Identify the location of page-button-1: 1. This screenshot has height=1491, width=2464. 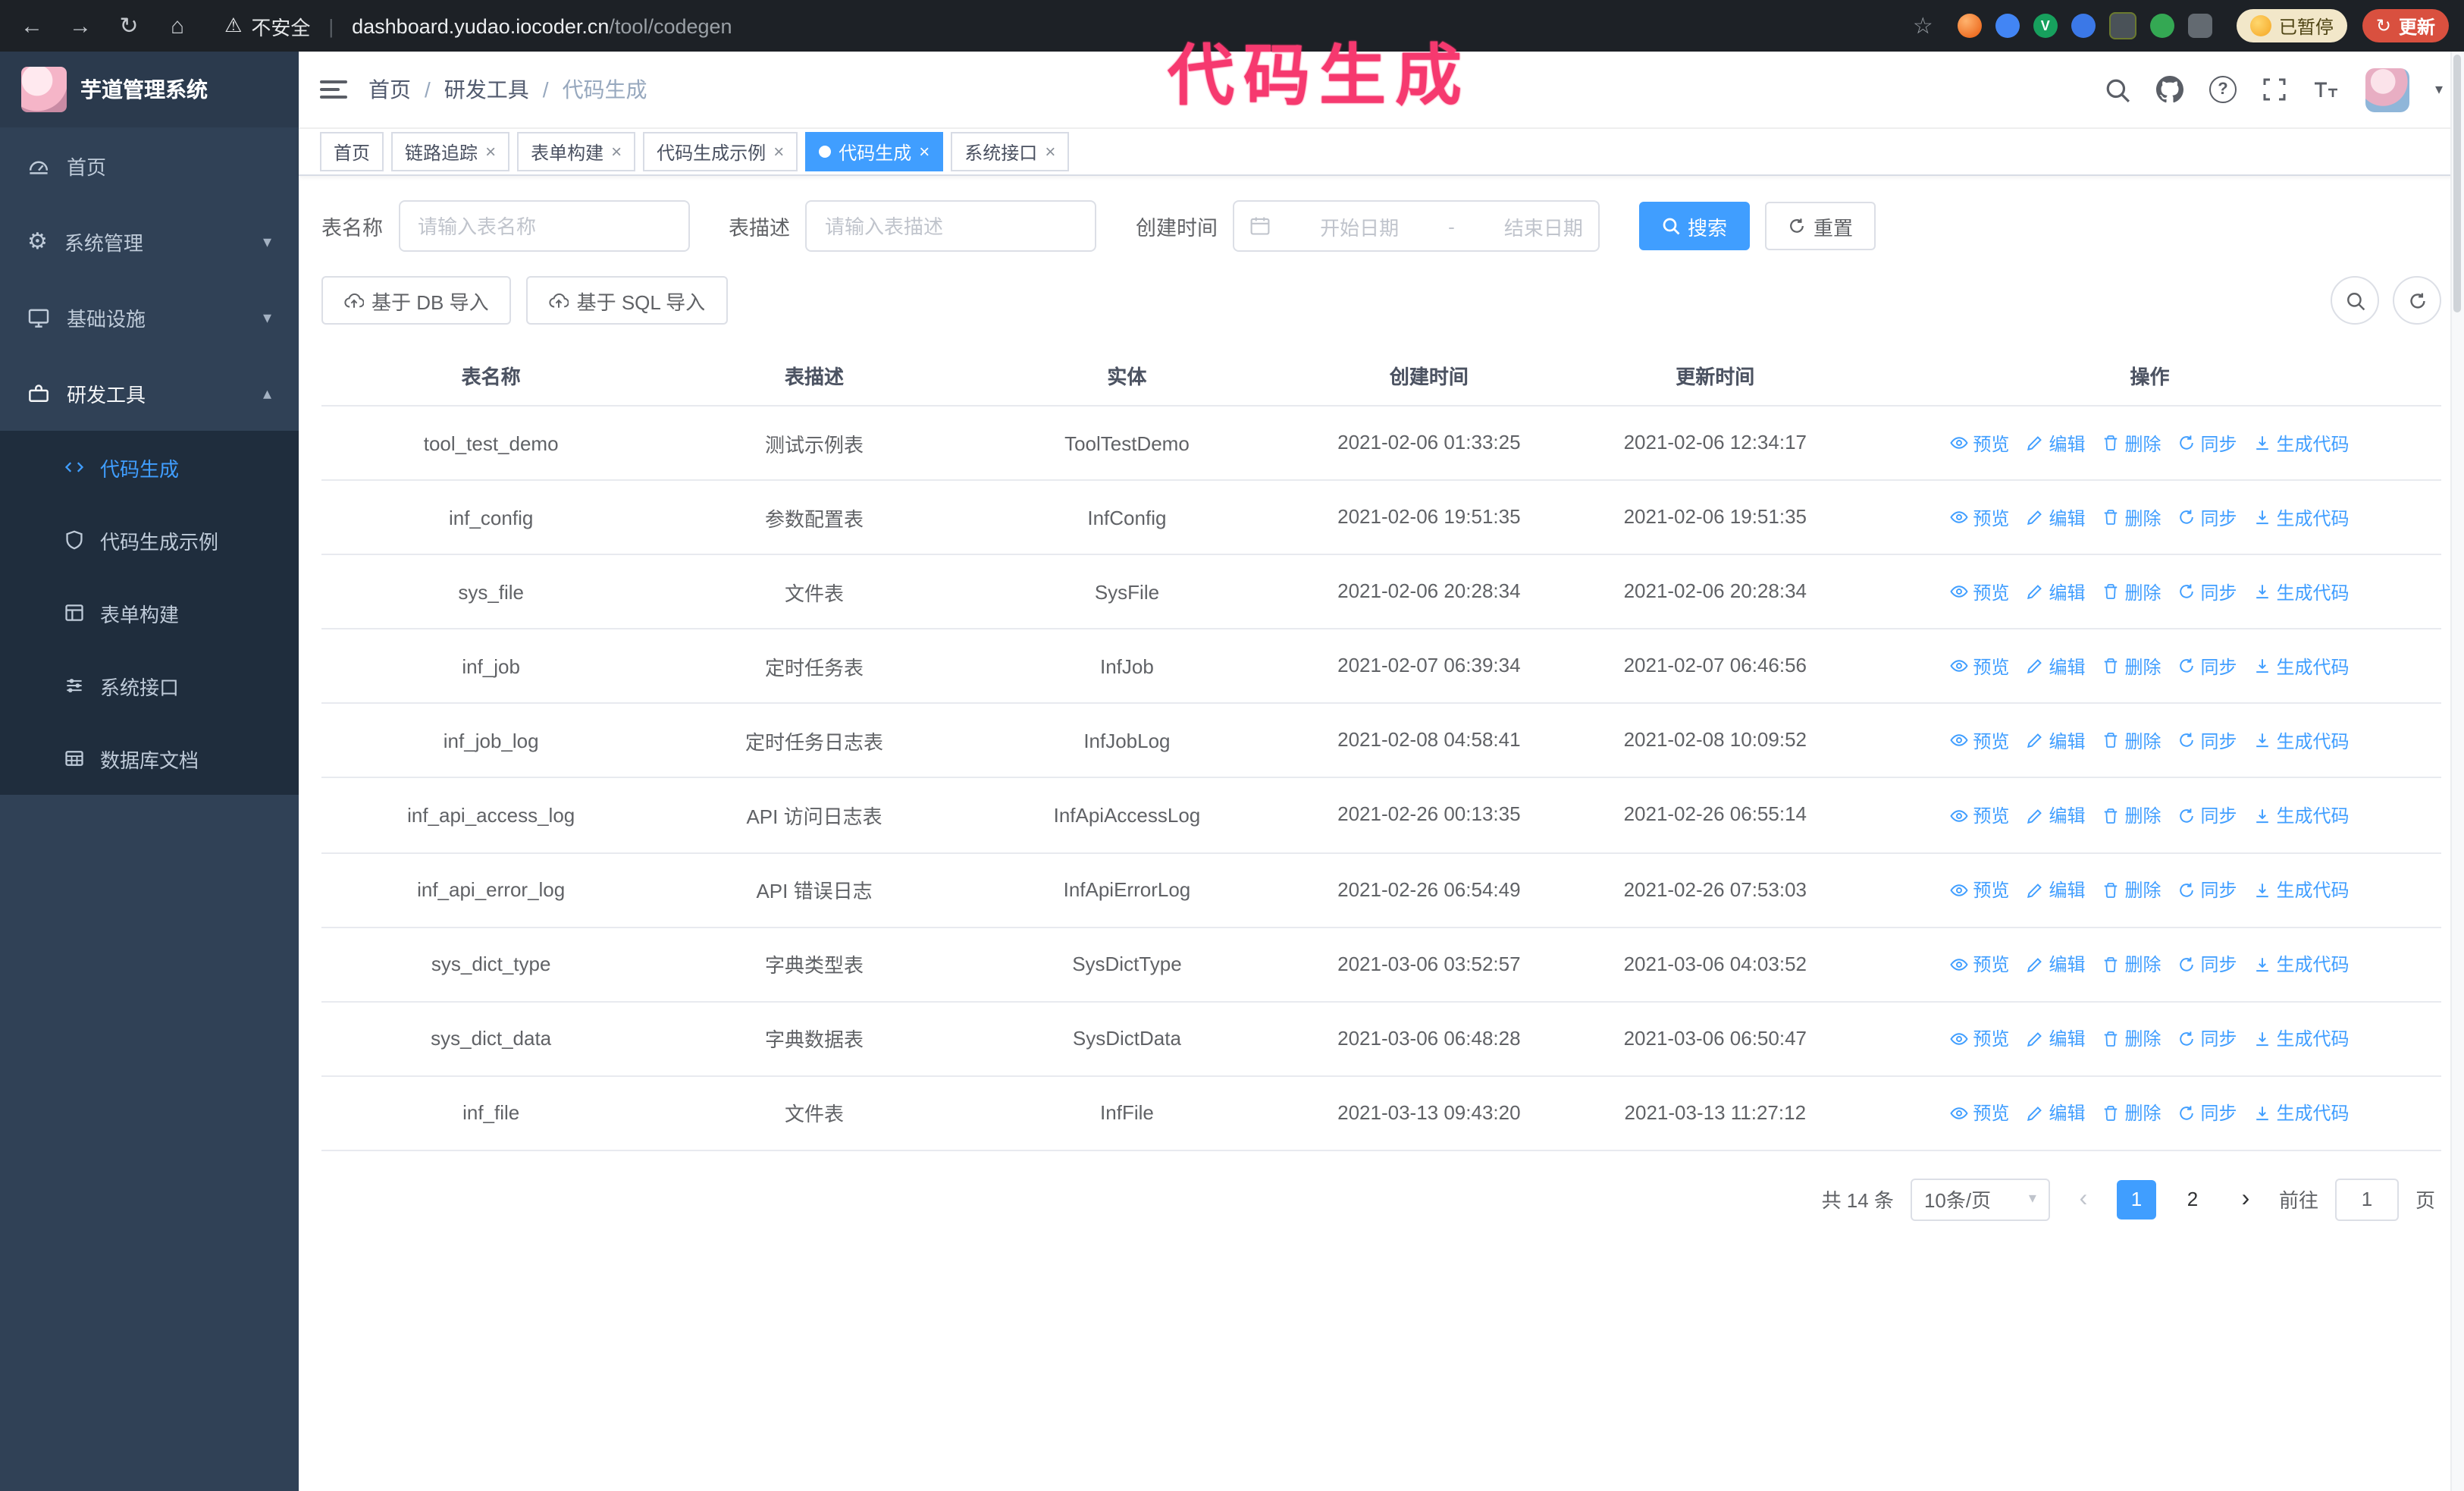
(2136, 1199).